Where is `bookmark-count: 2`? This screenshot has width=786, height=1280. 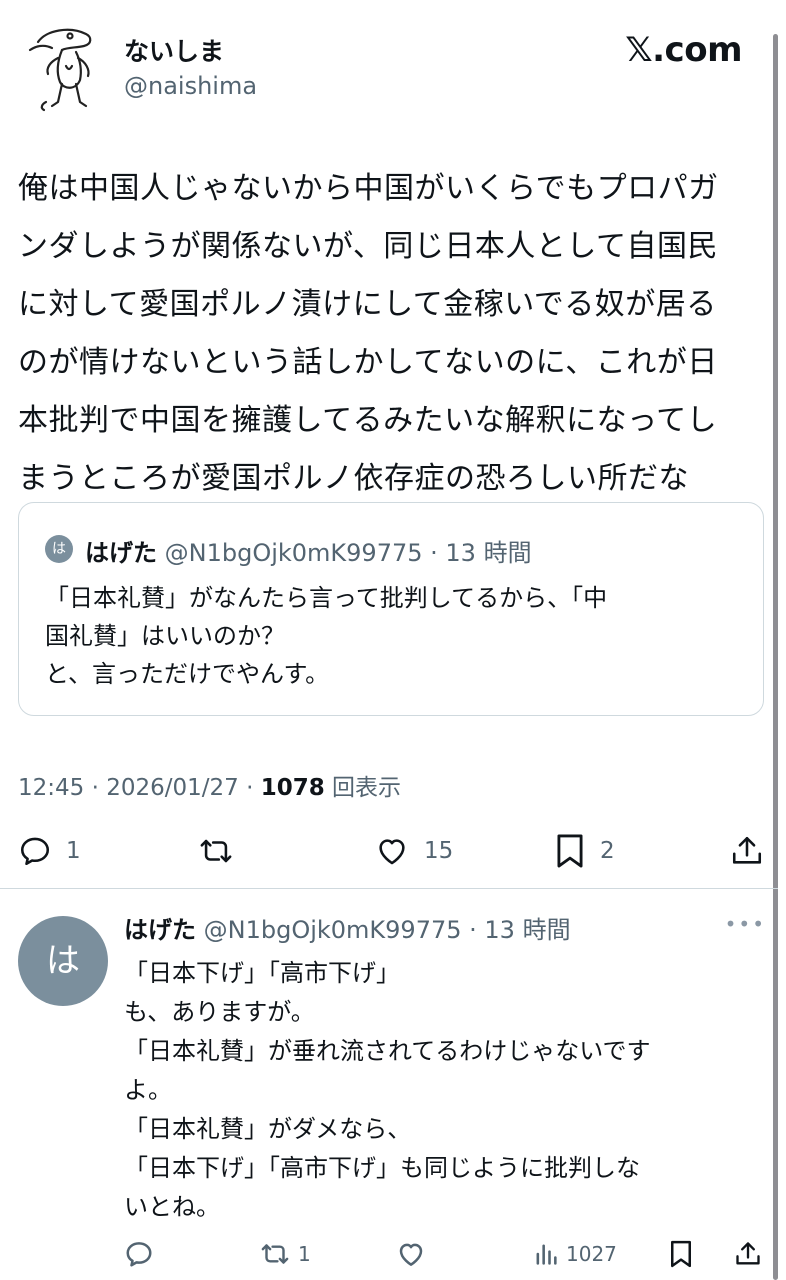
bookmark-count: 2 is located at coordinates (607, 851).